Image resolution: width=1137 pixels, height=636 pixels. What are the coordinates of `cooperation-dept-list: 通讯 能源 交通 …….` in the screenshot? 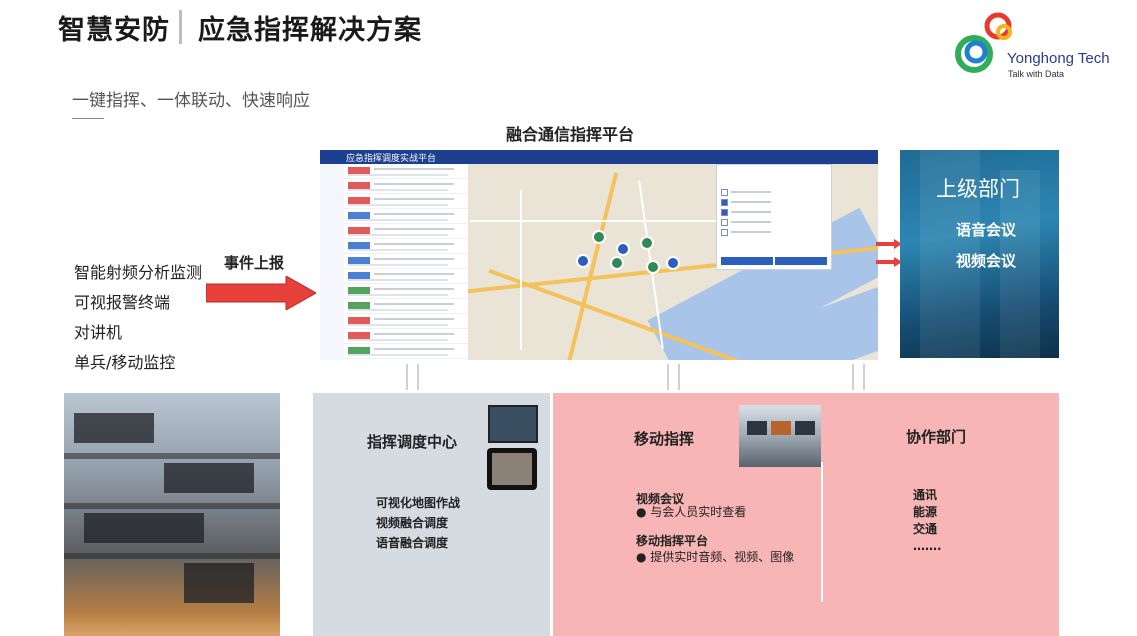 It's located at (927, 521).